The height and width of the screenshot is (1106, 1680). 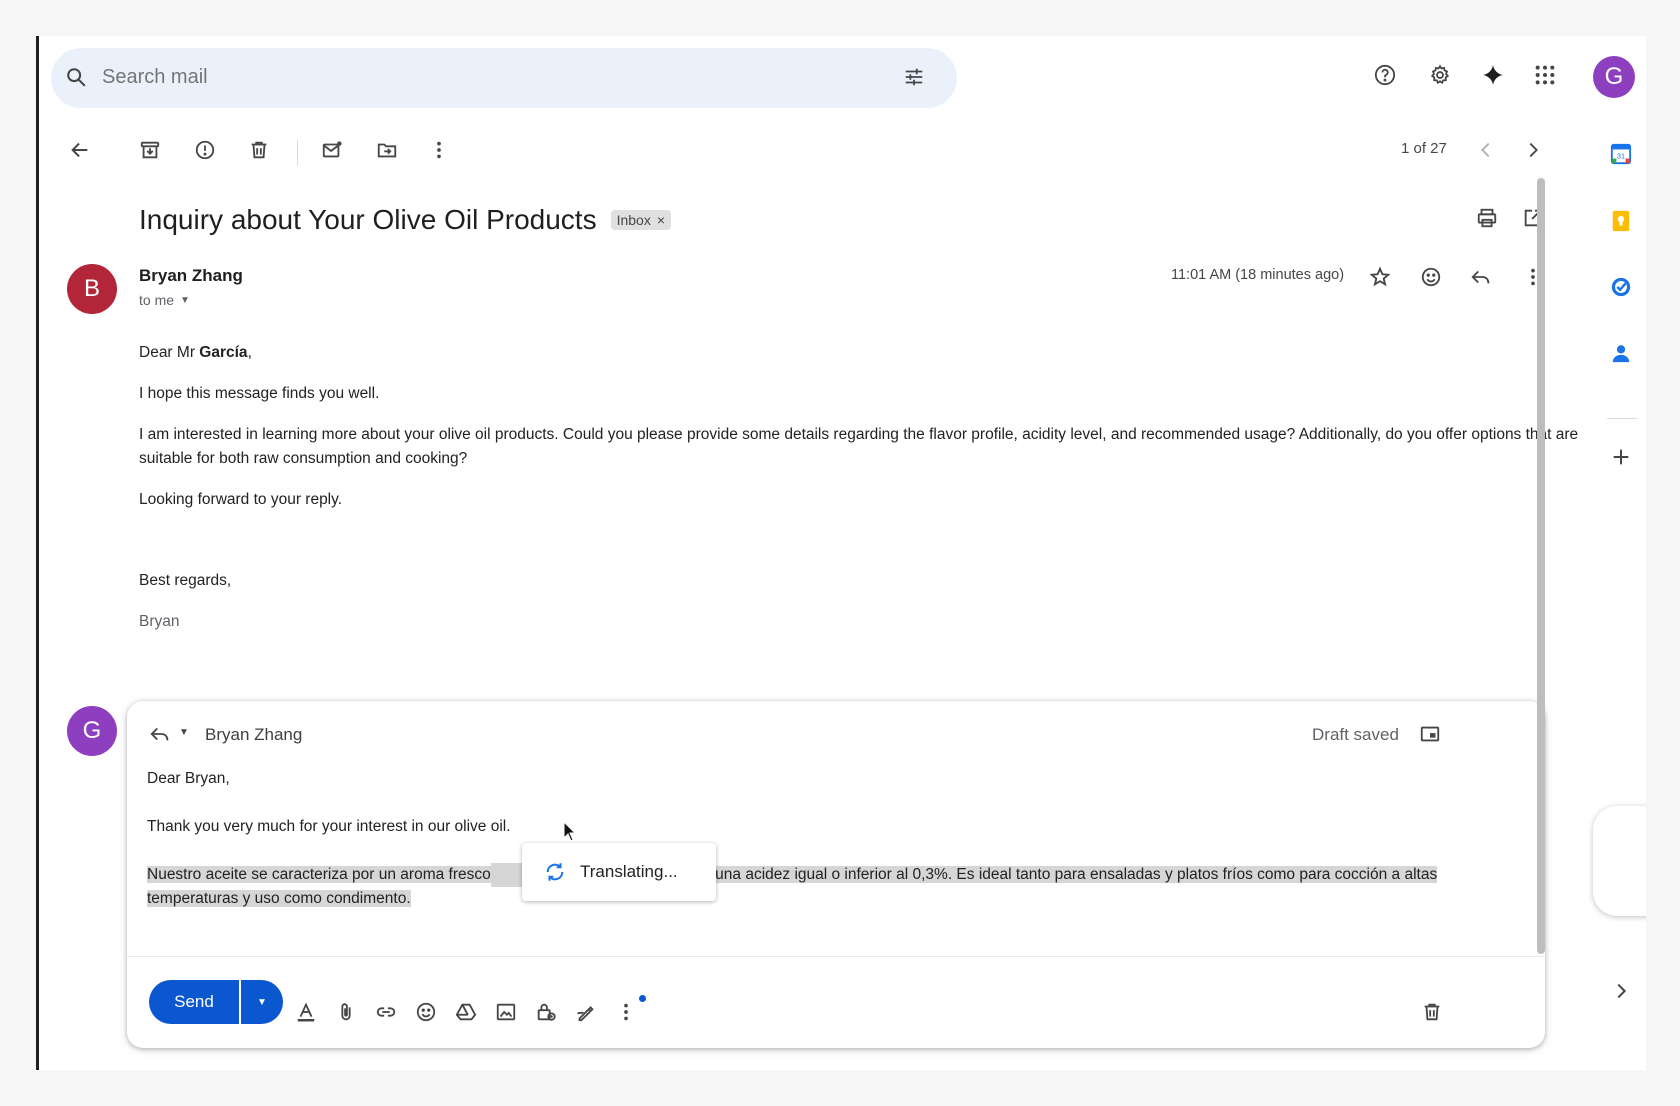 I want to click on search-icon, so click(x=76, y=77).